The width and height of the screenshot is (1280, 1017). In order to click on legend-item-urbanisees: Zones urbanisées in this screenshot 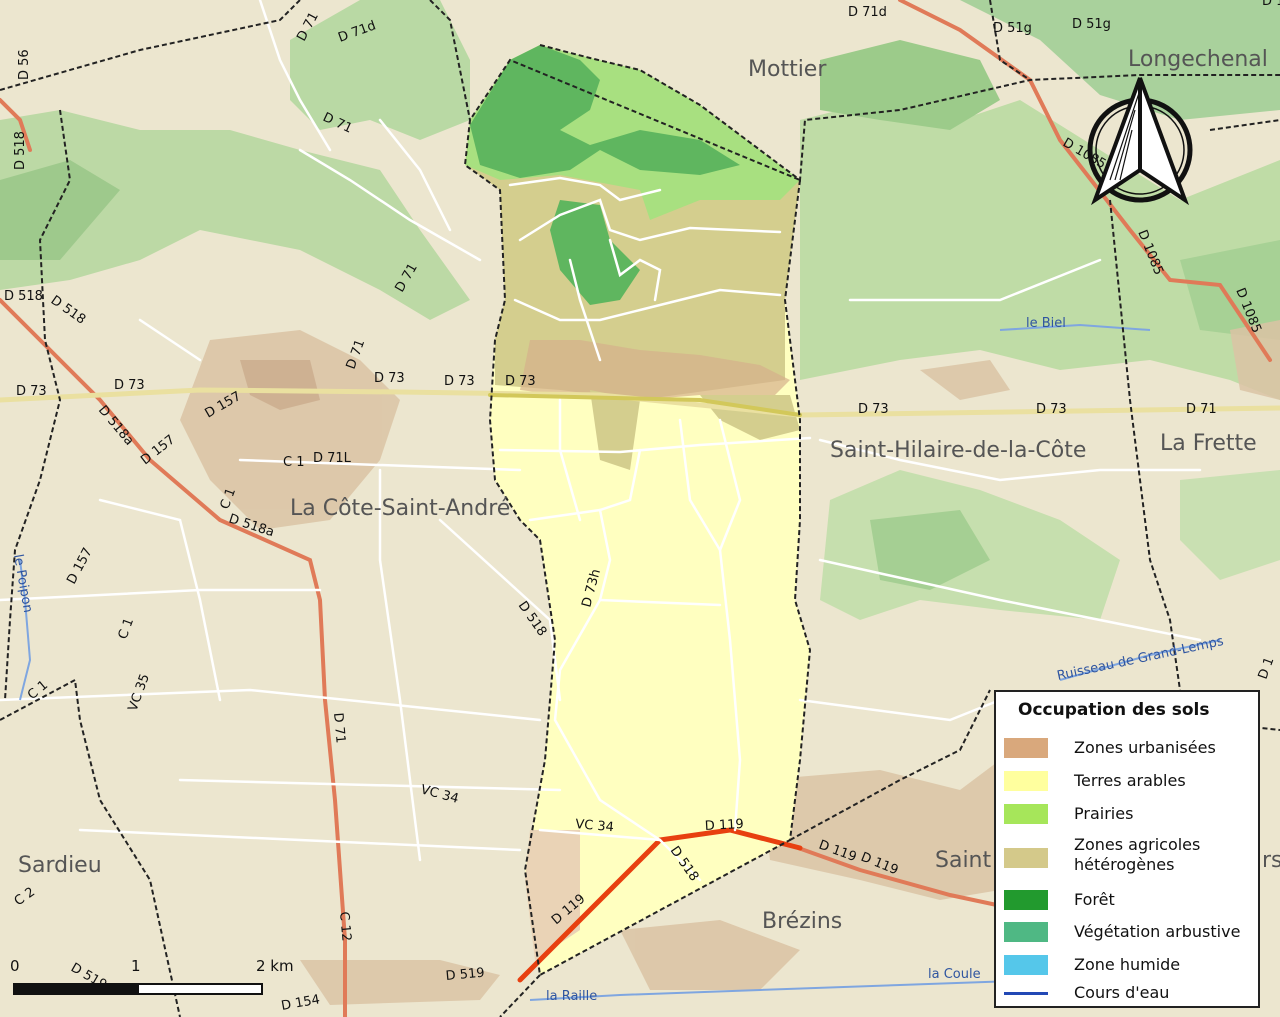, I will do `click(1110, 748)`.